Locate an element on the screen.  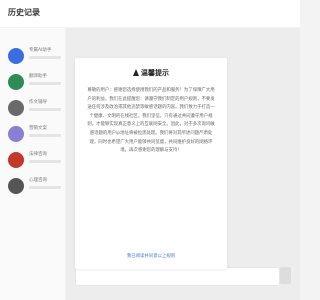
agree-link: 我已阅读并同意以上规则 is located at coordinates (151, 257).